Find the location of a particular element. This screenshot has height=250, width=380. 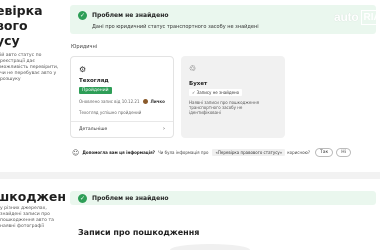

section-title-legal-status: евірка вого усу is located at coordinates (21, 25).